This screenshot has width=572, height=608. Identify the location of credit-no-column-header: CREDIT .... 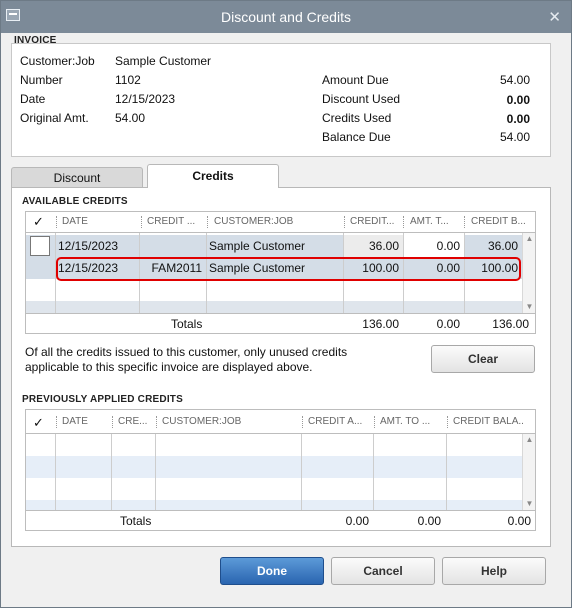
(171, 221).